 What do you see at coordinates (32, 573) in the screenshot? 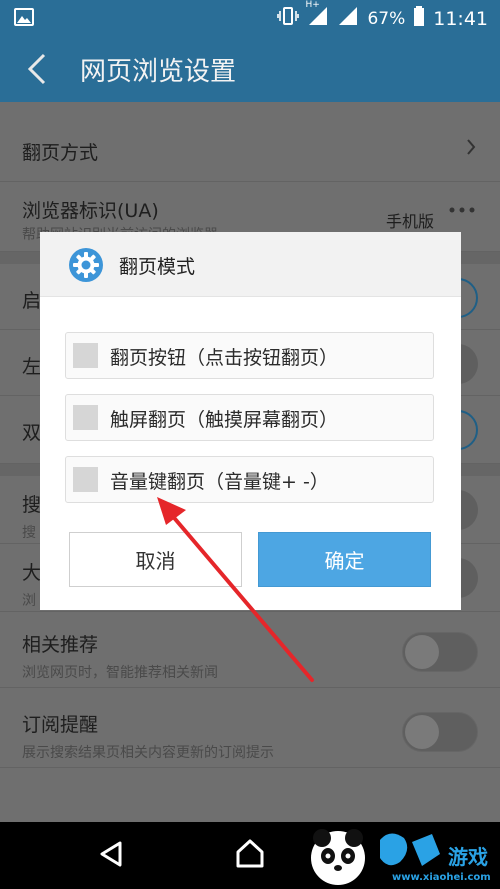
I see `setting-title: 大` at bounding box center [32, 573].